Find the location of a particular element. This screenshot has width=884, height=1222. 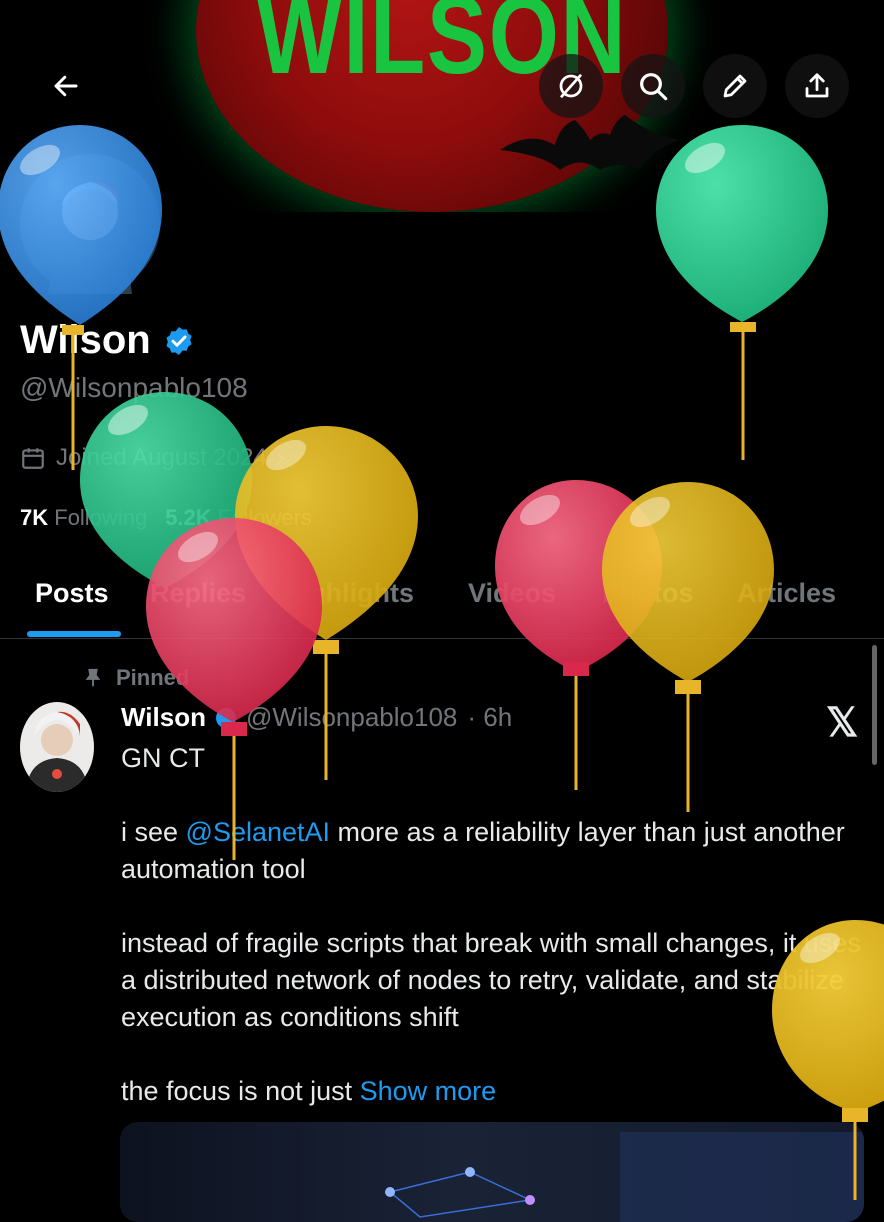

tab-highlights: Highlights is located at coordinates (348, 593).